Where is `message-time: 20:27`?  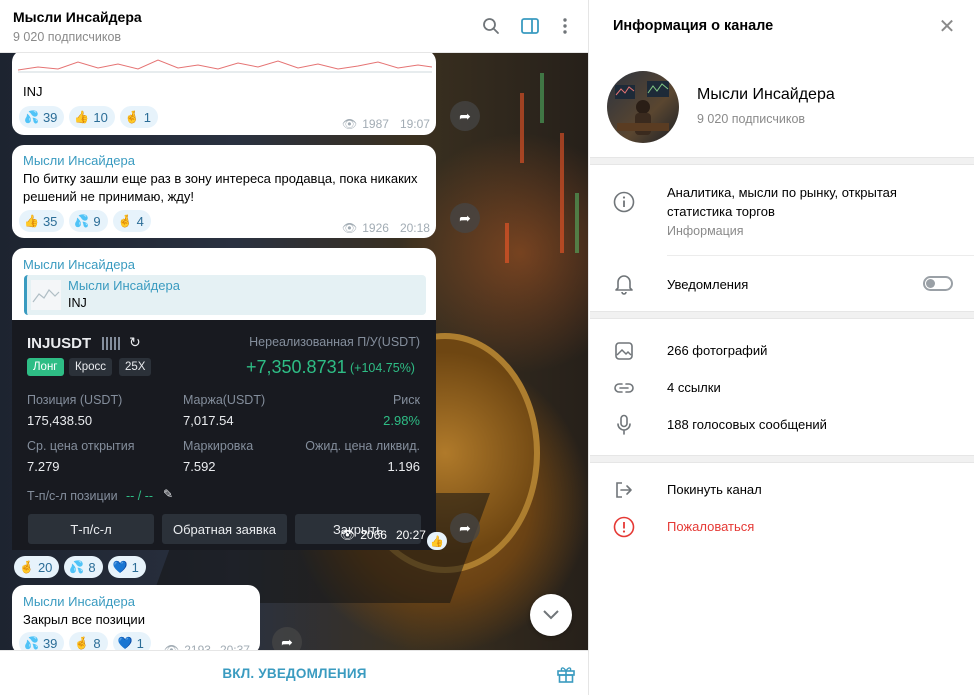
message-time: 20:27 is located at coordinates (410, 535).